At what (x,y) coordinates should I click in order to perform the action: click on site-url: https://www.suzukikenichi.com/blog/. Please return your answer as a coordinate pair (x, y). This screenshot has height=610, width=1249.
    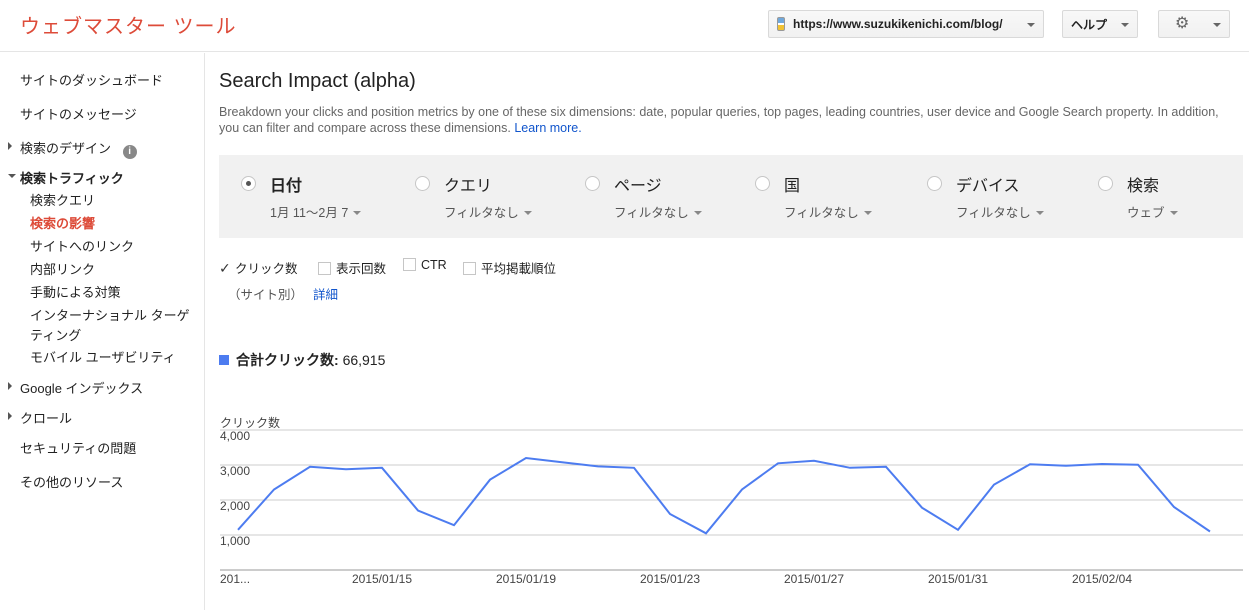
    Looking at the image, I should click on (898, 24).